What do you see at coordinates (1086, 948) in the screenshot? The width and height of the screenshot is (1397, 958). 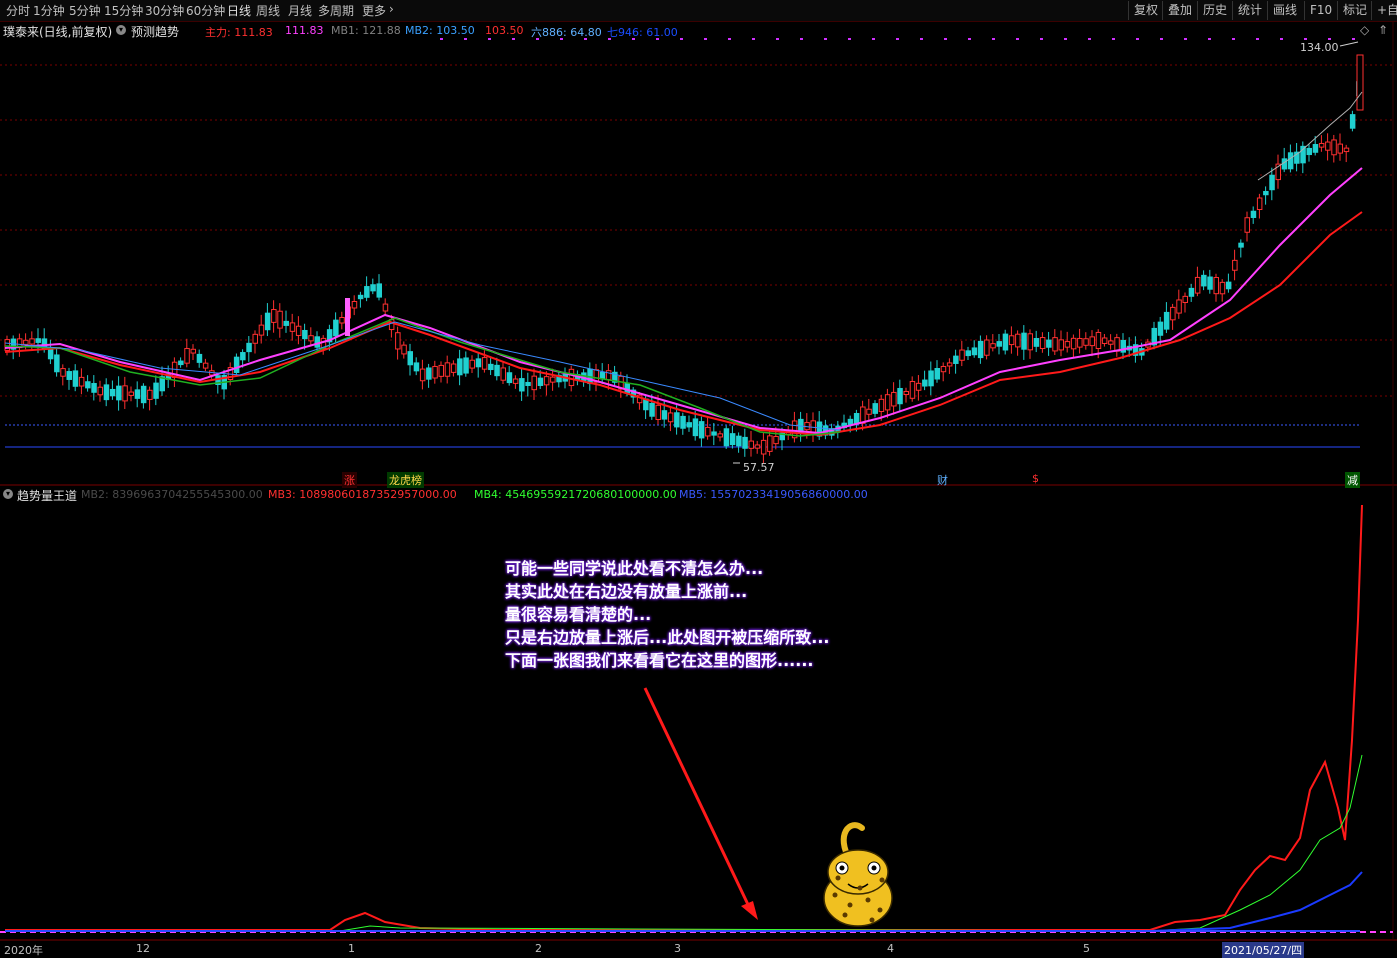 I see `x-axis-label: 5` at bounding box center [1086, 948].